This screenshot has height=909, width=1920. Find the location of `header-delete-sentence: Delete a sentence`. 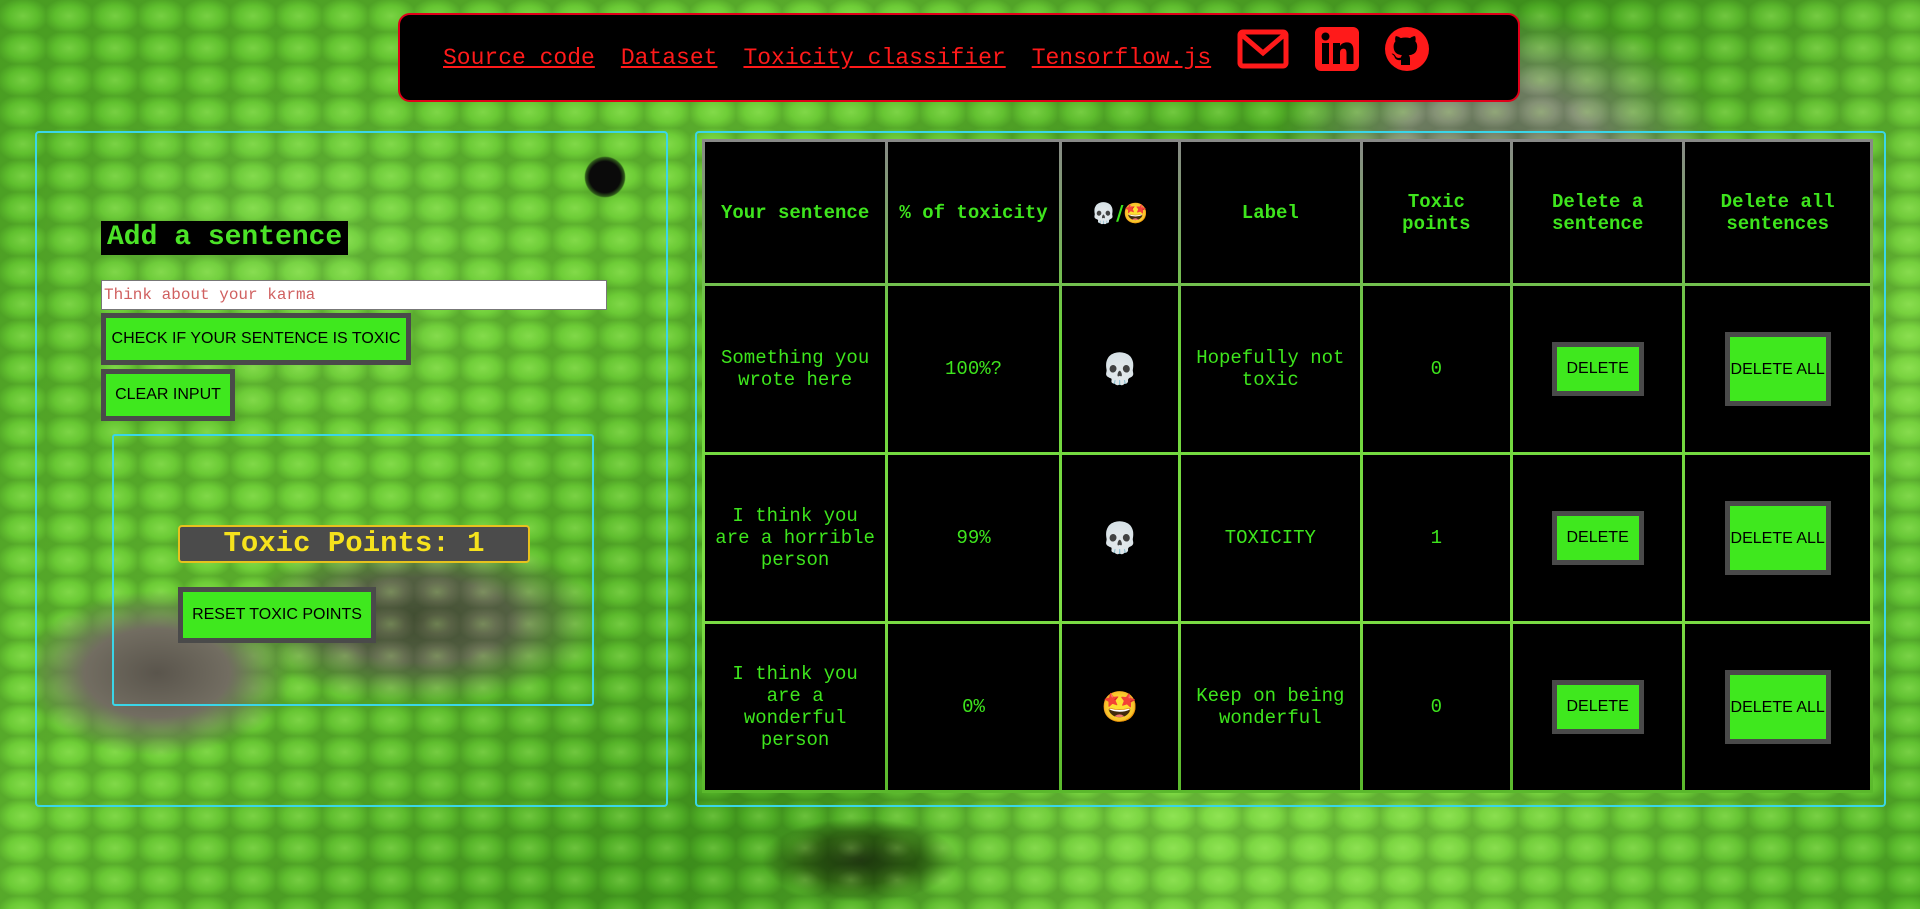

header-delete-sentence: Delete a sentence is located at coordinates (1597, 212).